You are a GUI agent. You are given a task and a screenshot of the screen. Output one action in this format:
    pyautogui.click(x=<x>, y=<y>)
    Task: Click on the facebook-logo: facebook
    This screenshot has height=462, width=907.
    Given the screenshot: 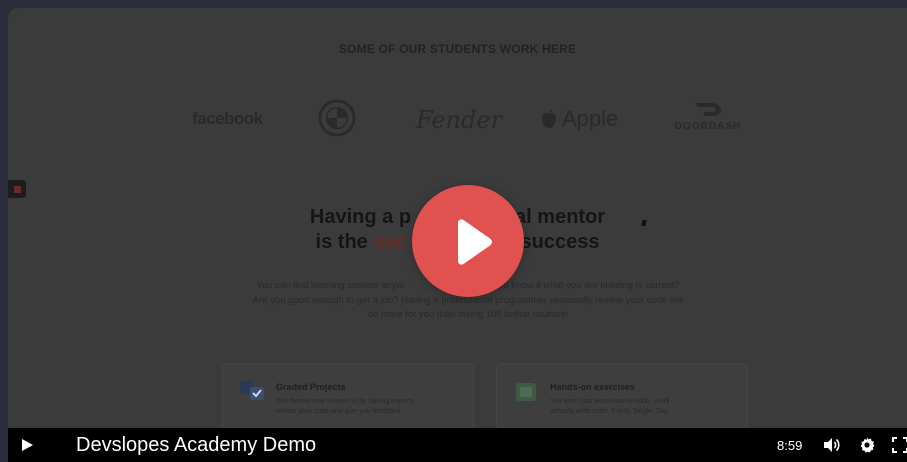 What is the action you would take?
    pyautogui.click(x=227, y=118)
    